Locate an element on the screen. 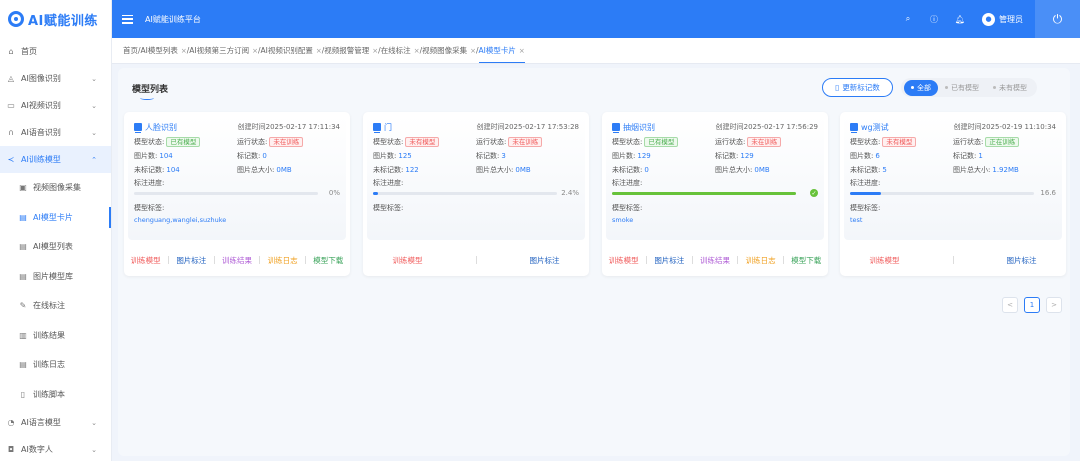  field-label: 运行状态: is located at coordinates (730, 141).